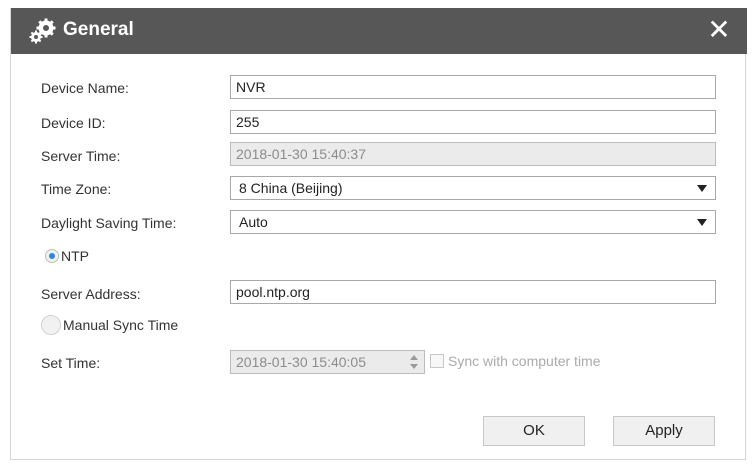  I want to click on server-time-label: Server Time:, so click(81, 156).